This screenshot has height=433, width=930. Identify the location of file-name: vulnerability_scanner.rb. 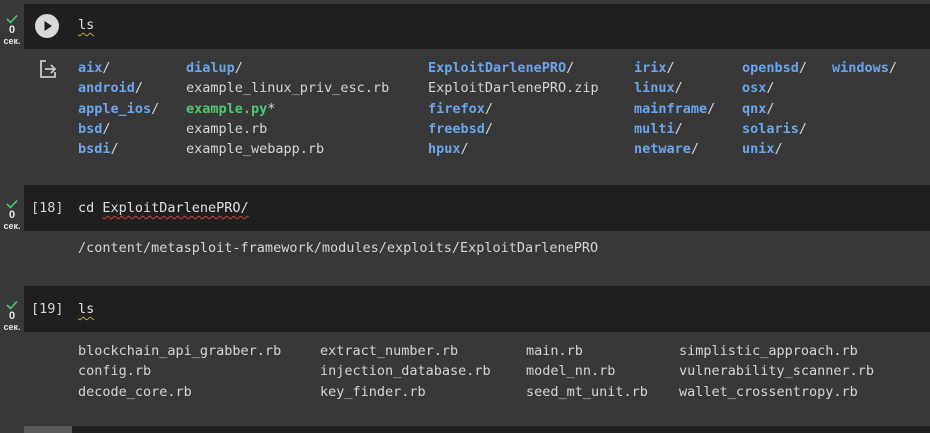
(777, 371).